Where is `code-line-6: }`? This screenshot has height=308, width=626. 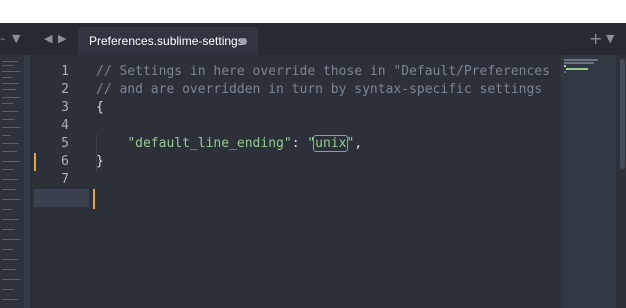
code-line-6: } is located at coordinates (100, 162).